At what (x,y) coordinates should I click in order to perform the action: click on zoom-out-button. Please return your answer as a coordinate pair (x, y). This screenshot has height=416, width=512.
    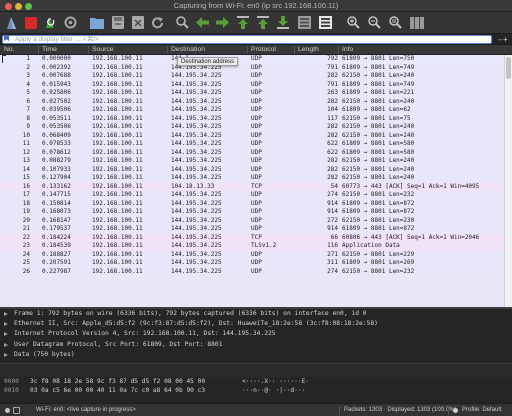
    Looking at the image, I should click on (374, 22).